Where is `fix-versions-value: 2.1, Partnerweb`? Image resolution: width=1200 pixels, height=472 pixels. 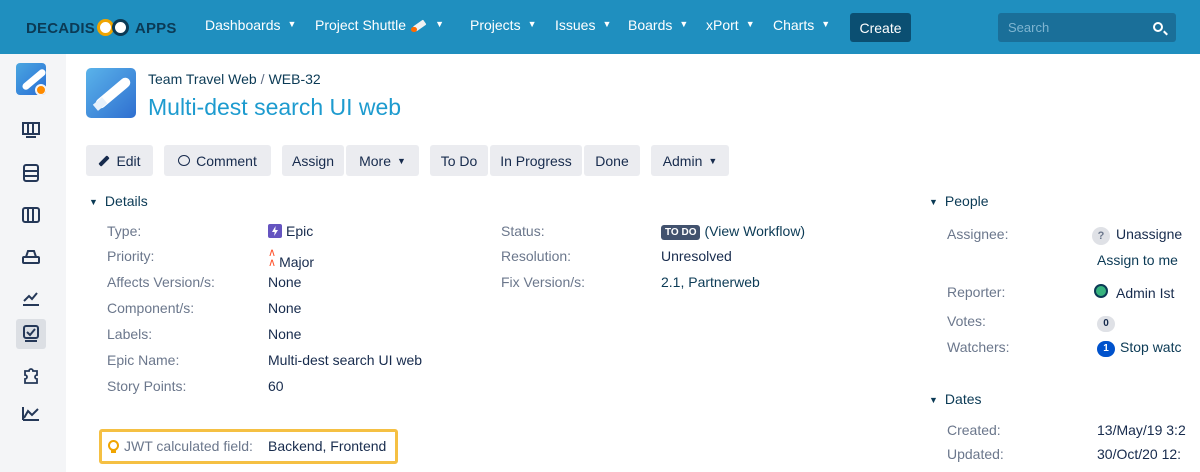
fix-versions-value: 2.1, Partnerweb is located at coordinates (710, 282).